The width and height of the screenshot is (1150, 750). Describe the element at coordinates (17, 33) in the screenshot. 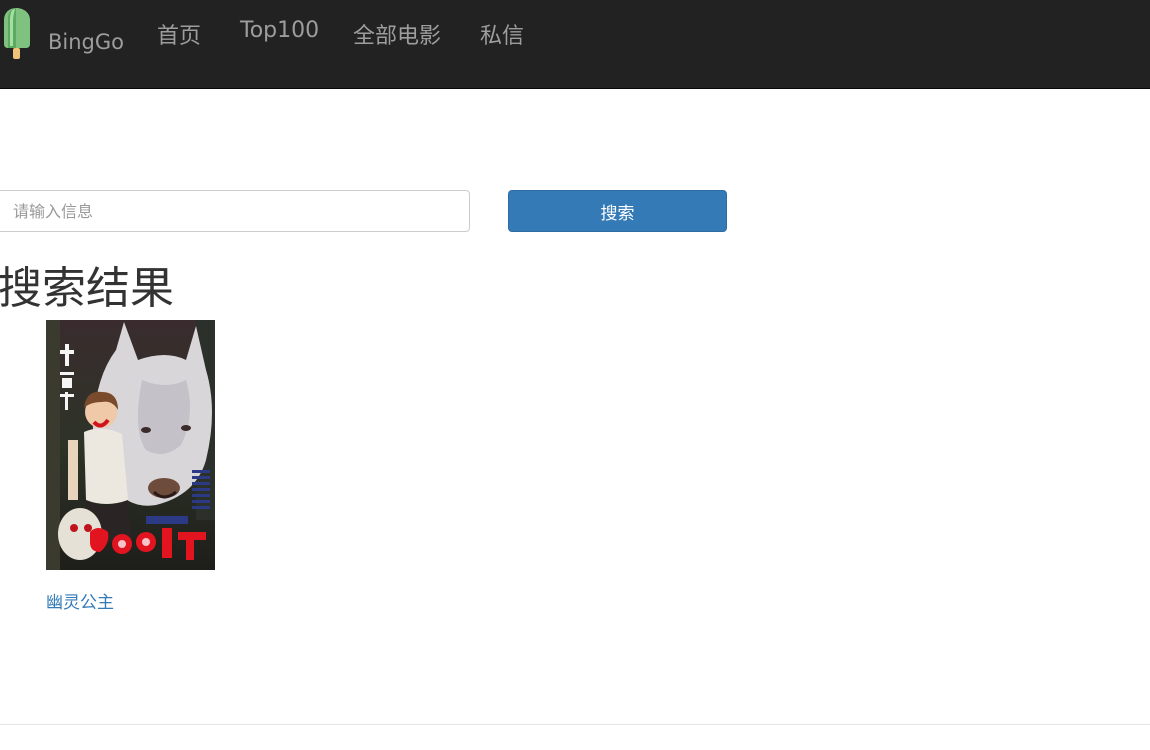

I see `popsicle-logo-icon` at that location.